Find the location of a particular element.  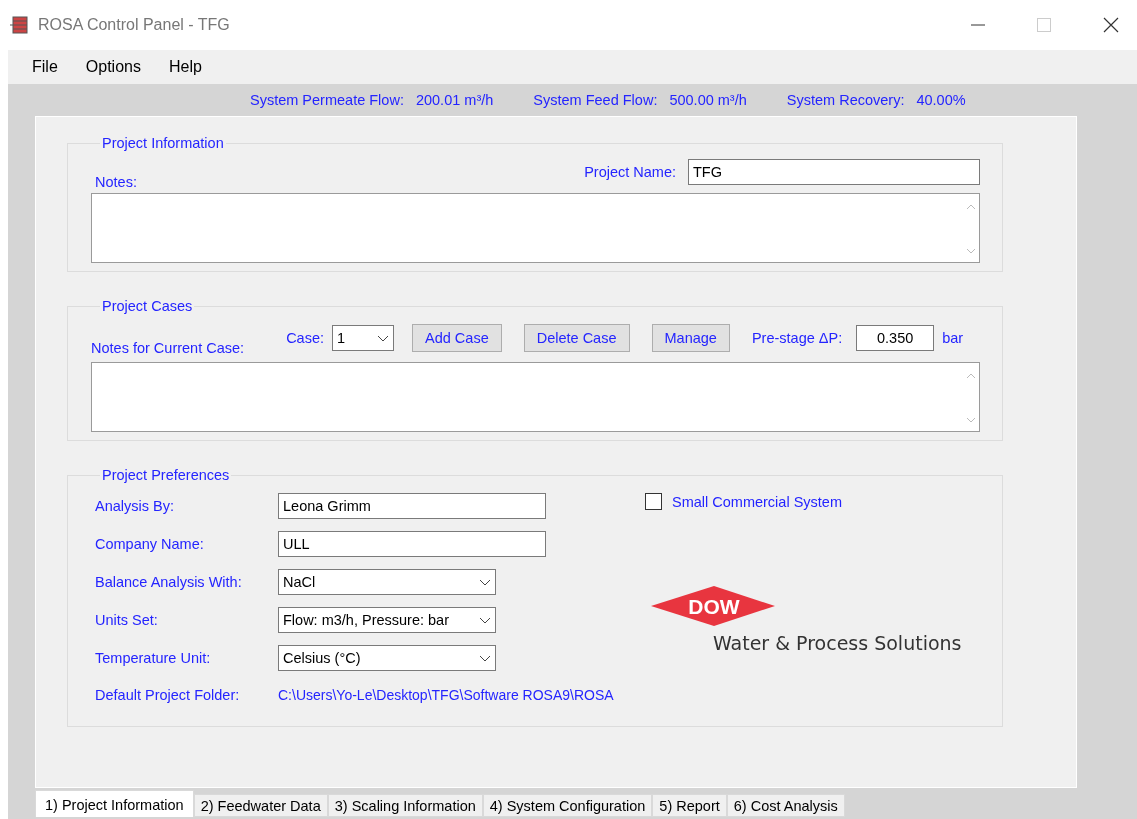

menu-item: Options is located at coordinates (113, 67).